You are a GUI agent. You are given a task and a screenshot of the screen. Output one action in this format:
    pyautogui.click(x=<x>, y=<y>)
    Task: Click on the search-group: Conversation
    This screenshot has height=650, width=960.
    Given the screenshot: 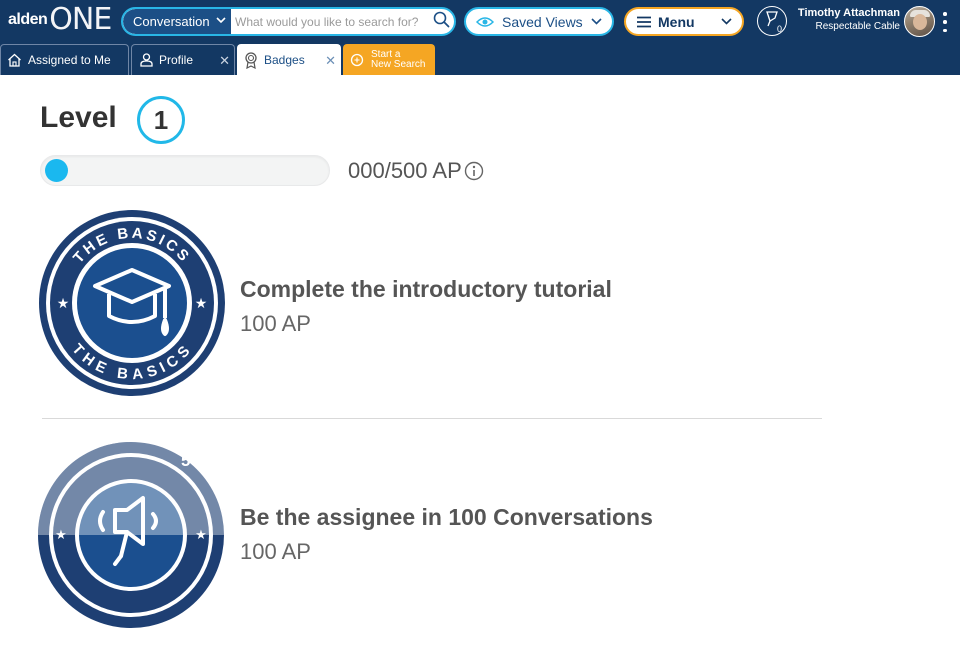 What is the action you would take?
    pyautogui.click(x=288, y=21)
    